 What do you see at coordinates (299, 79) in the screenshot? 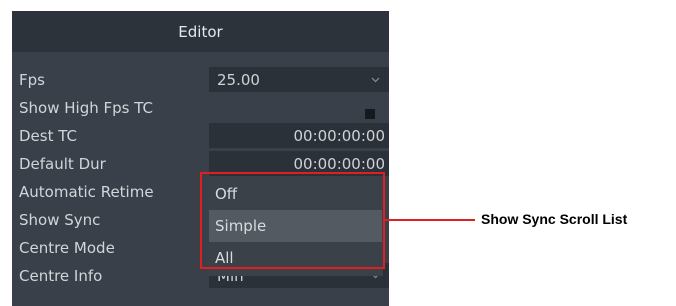
I see `fps-select: 25.00` at bounding box center [299, 79].